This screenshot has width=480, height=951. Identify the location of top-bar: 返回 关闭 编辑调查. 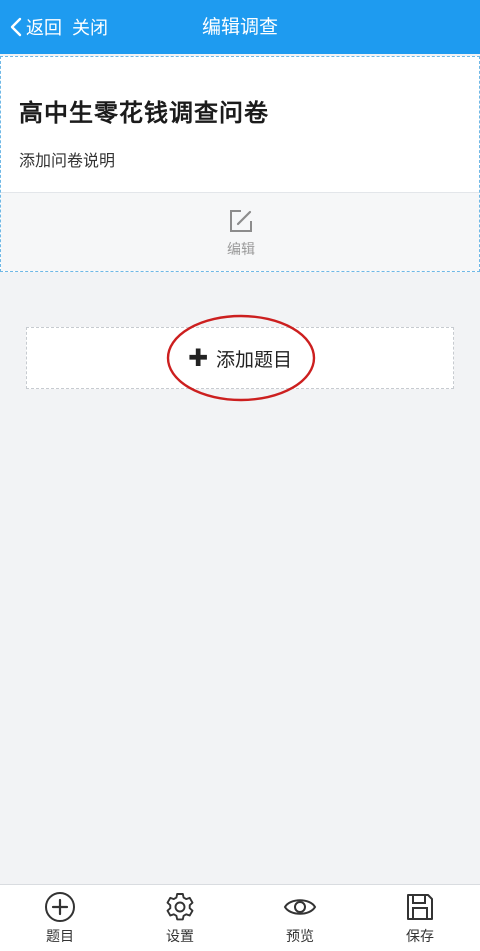
(240, 27).